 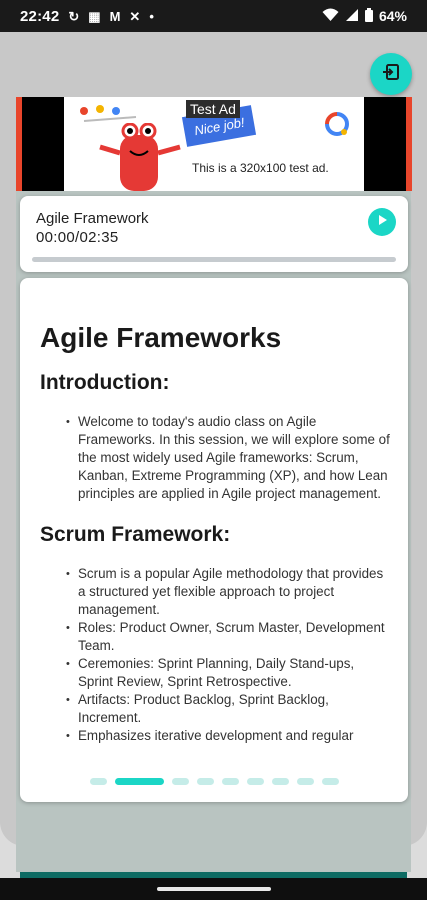 What do you see at coordinates (94, 16) in the screenshot?
I see `calendar-icon: ▦` at bounding box center [94, 16].